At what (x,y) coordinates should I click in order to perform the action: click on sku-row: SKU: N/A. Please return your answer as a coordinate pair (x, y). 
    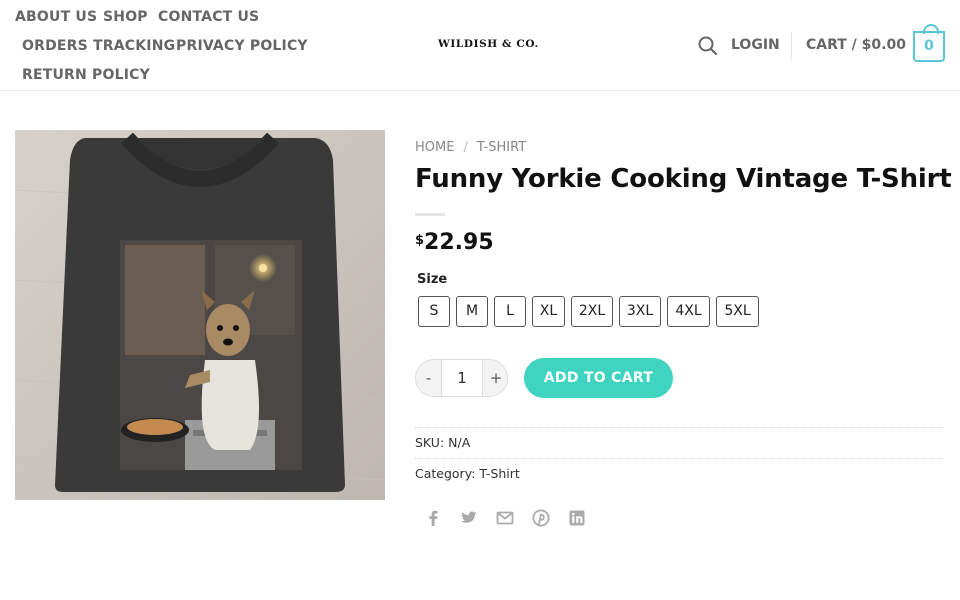
    Looking at the image, I should click on (442, 442).